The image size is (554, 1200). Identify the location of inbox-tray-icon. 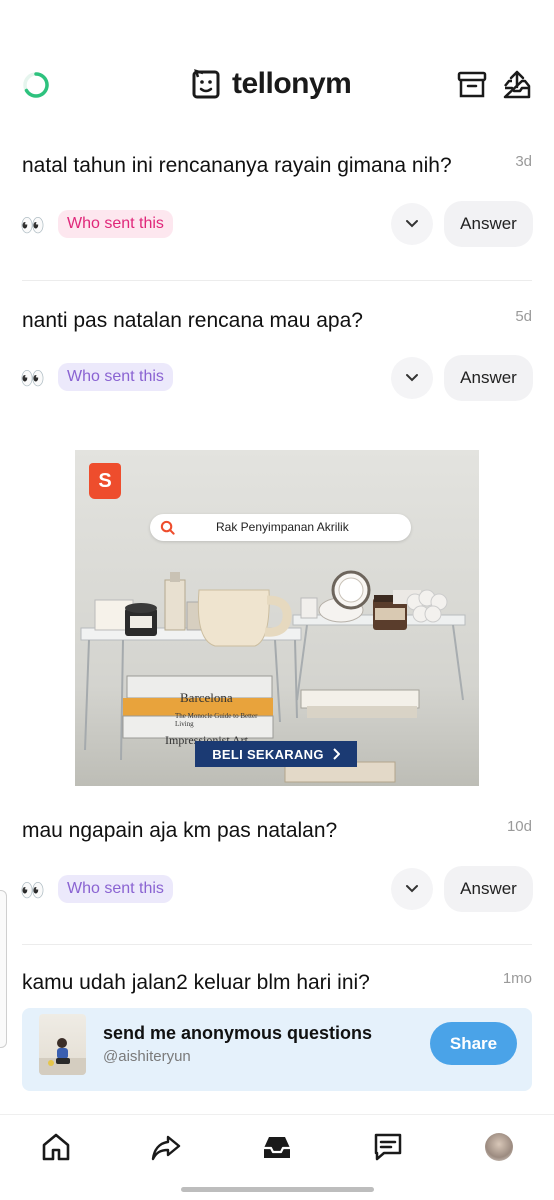
(277, 1147).